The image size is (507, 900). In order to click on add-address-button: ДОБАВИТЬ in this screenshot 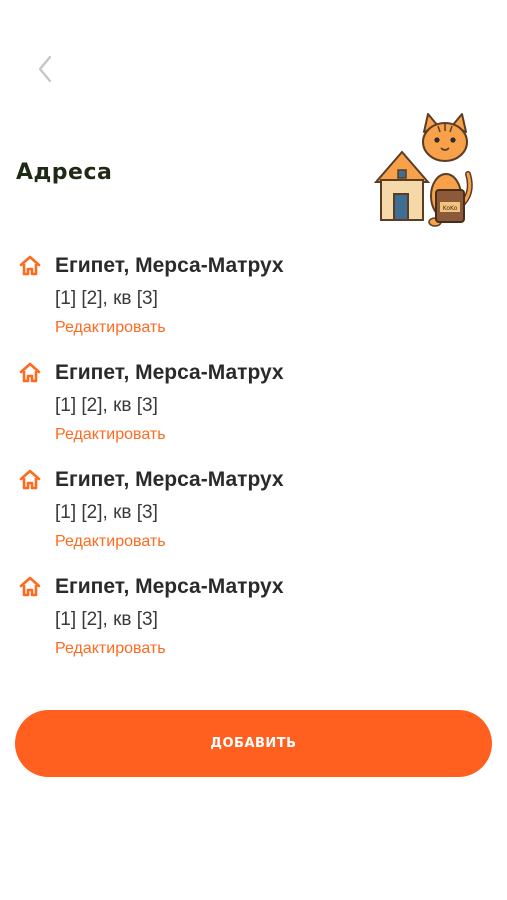, I will do `click(253, 743)`.